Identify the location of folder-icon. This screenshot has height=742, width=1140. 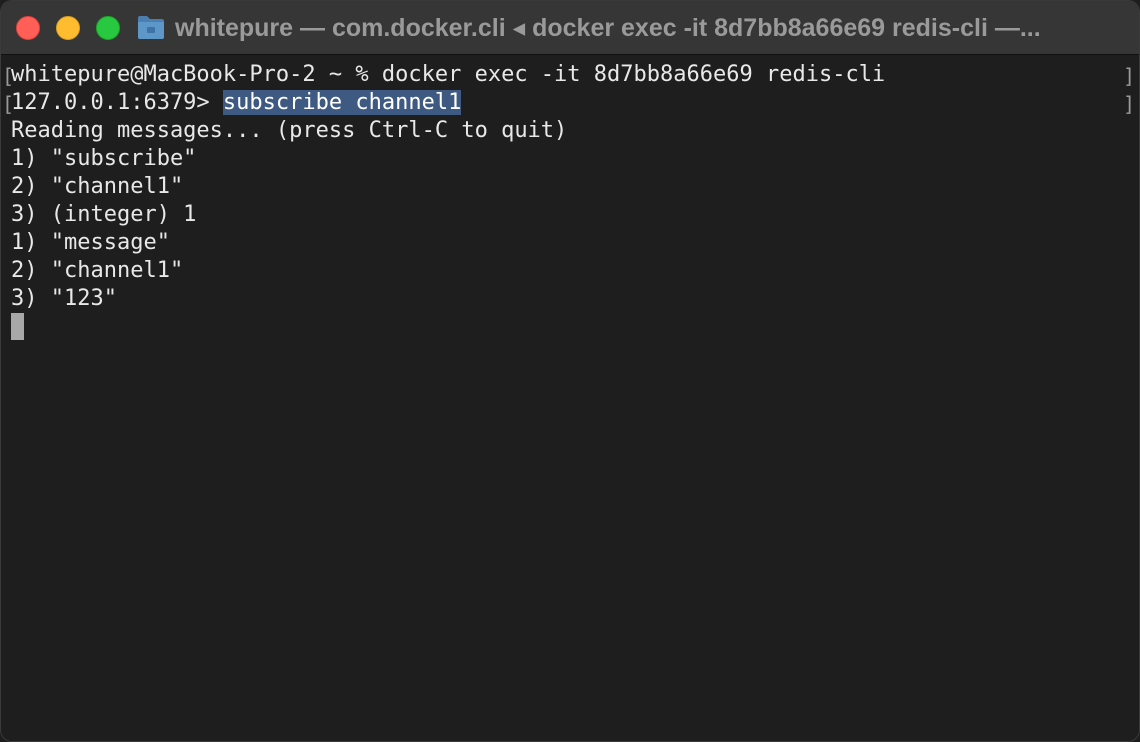
(151, 27).